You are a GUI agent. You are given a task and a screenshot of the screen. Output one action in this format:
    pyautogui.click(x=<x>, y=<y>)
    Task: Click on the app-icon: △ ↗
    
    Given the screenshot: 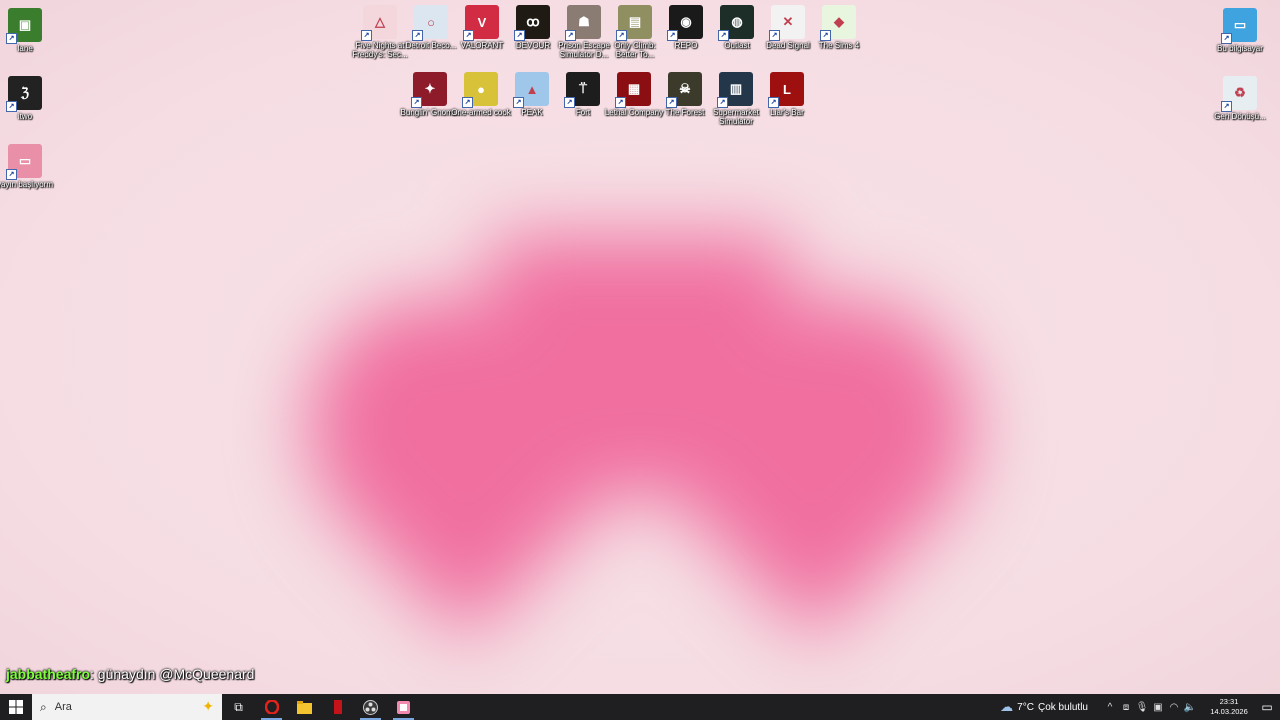 What is the action you would take?
    pyautogui.click(x=379, y=23)
    